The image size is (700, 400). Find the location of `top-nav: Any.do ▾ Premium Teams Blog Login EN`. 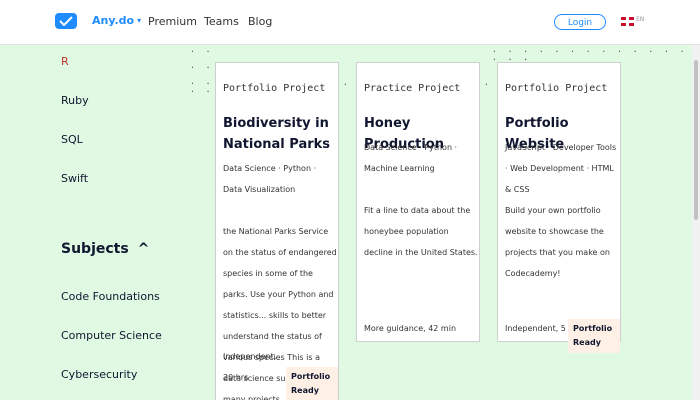

top-nav: Any.do ▾ Premium Teams Blog Login EN is located at coordinates (350, 22).